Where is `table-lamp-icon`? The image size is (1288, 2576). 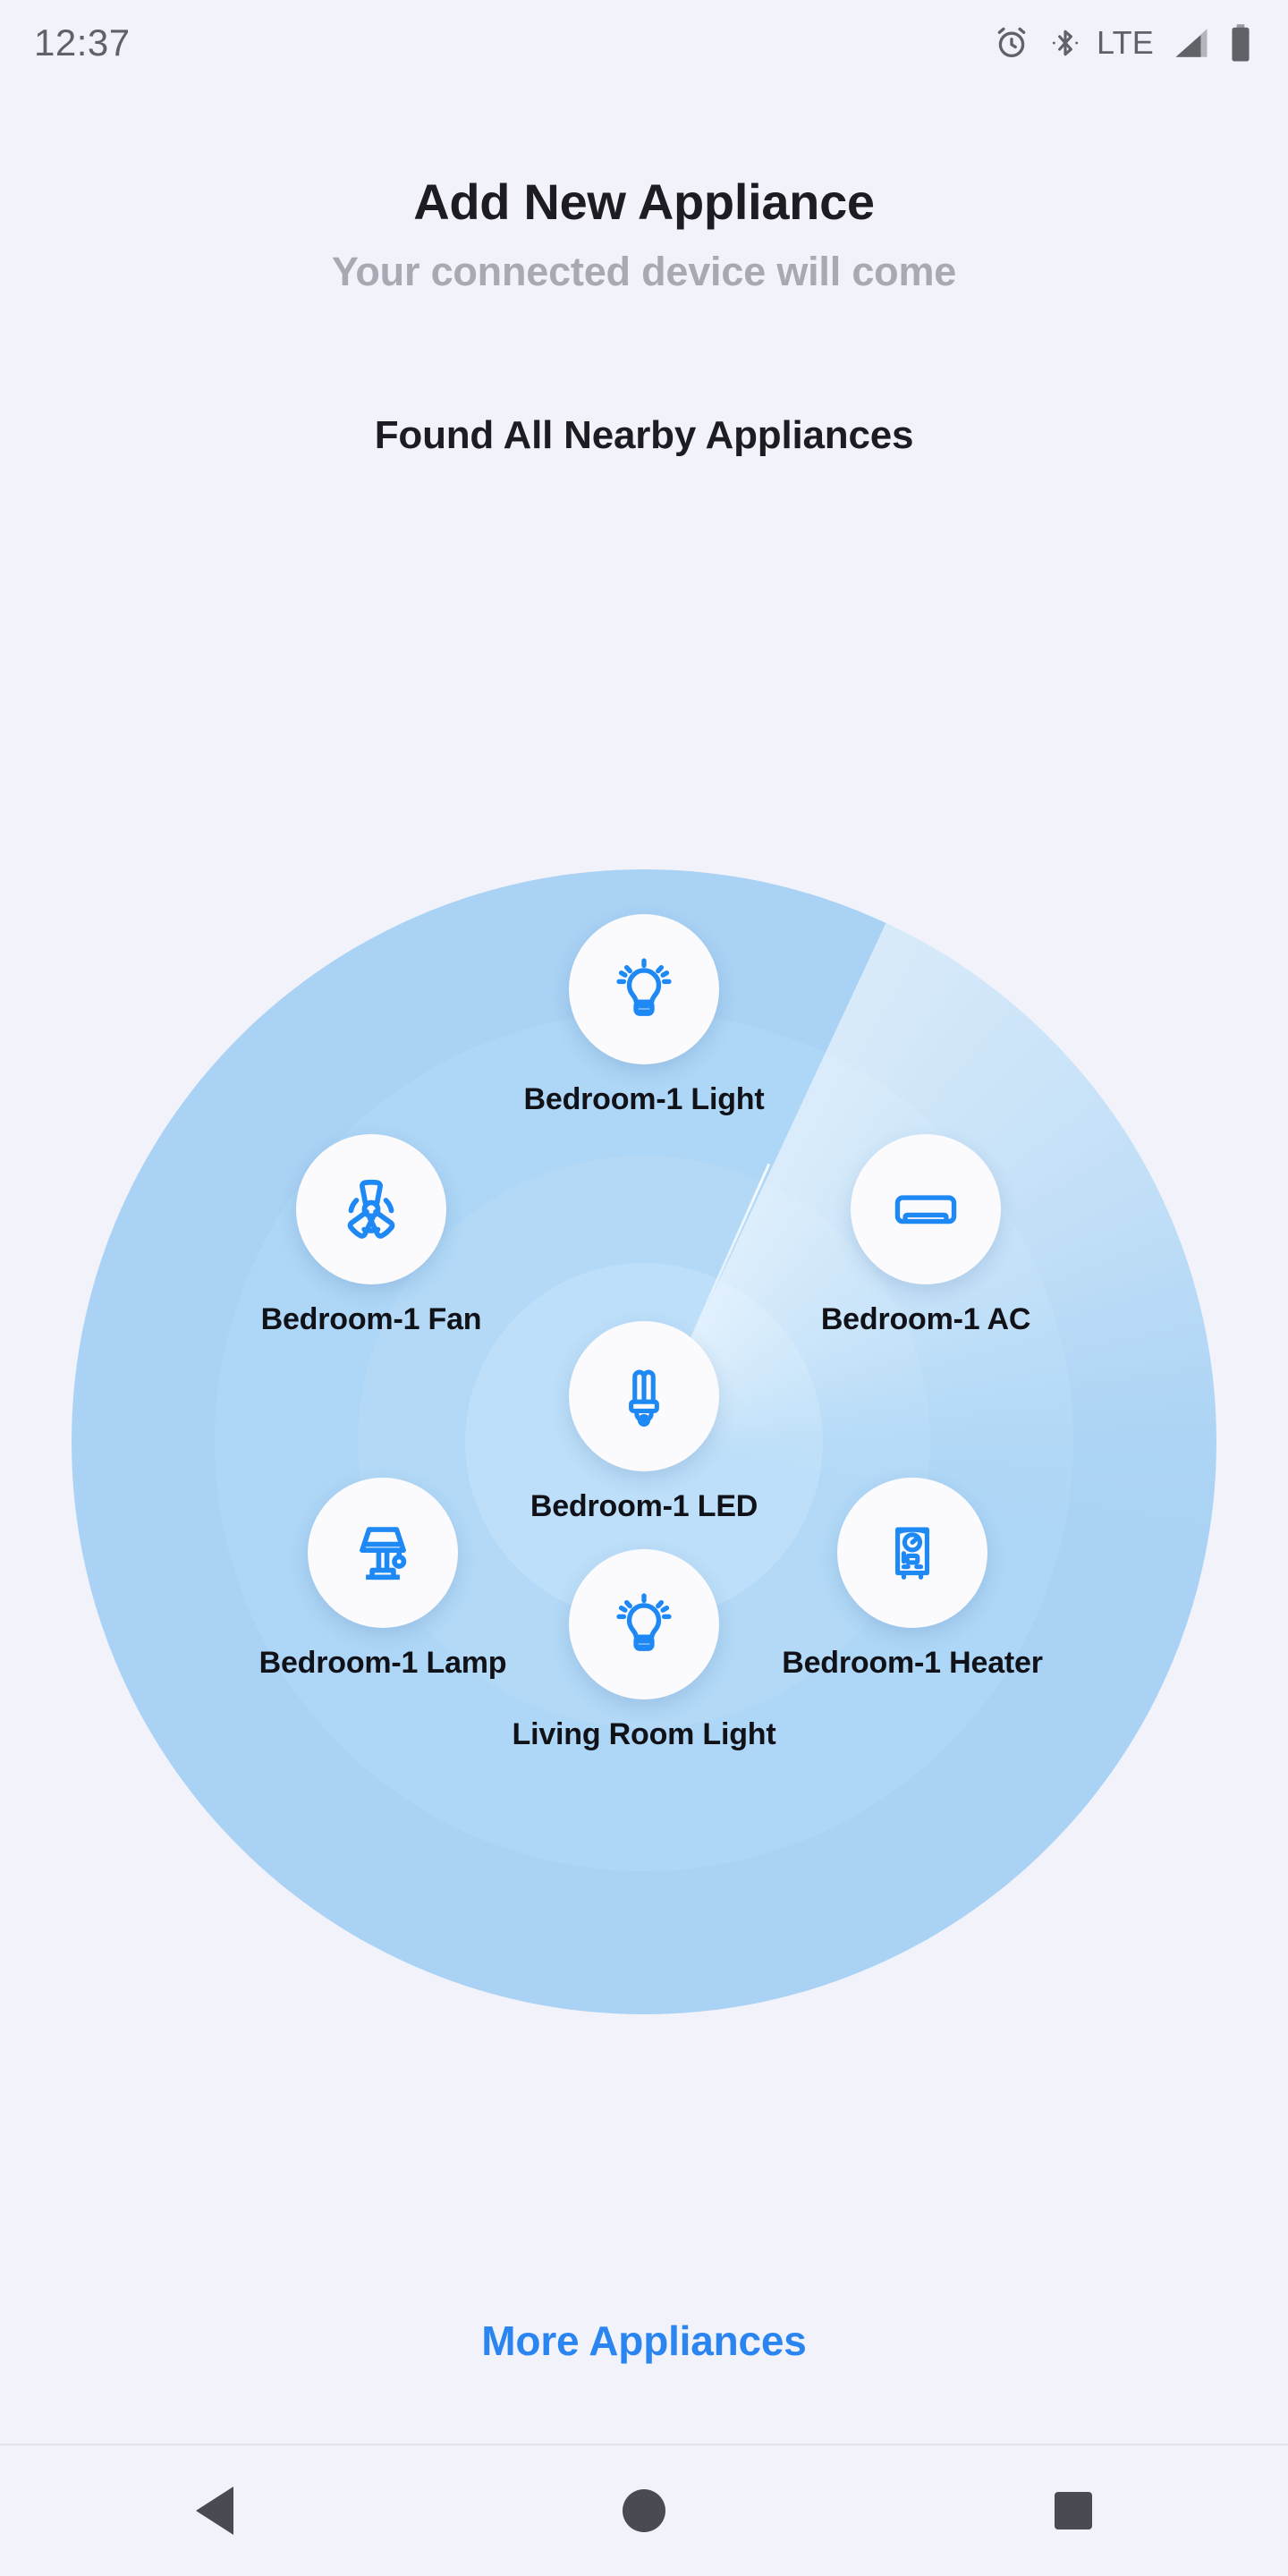 table-lamp-icon is located at coordinates (382, 1552).